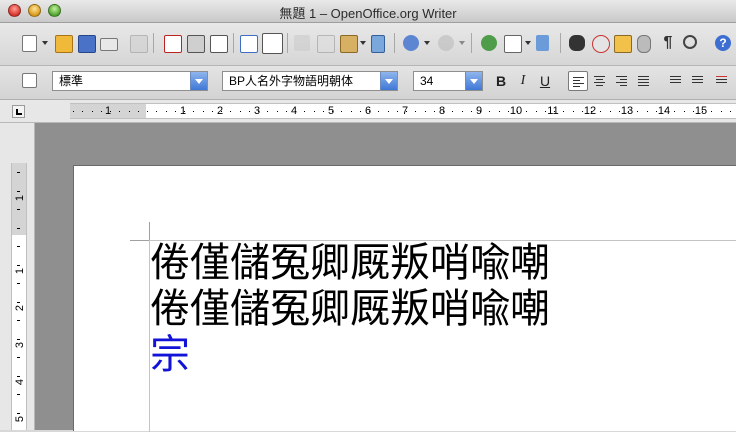  What do you see at coordinates (627, 111) in the screenshot?
I see `ruler-number: 13` at bounding box center [627, 111].